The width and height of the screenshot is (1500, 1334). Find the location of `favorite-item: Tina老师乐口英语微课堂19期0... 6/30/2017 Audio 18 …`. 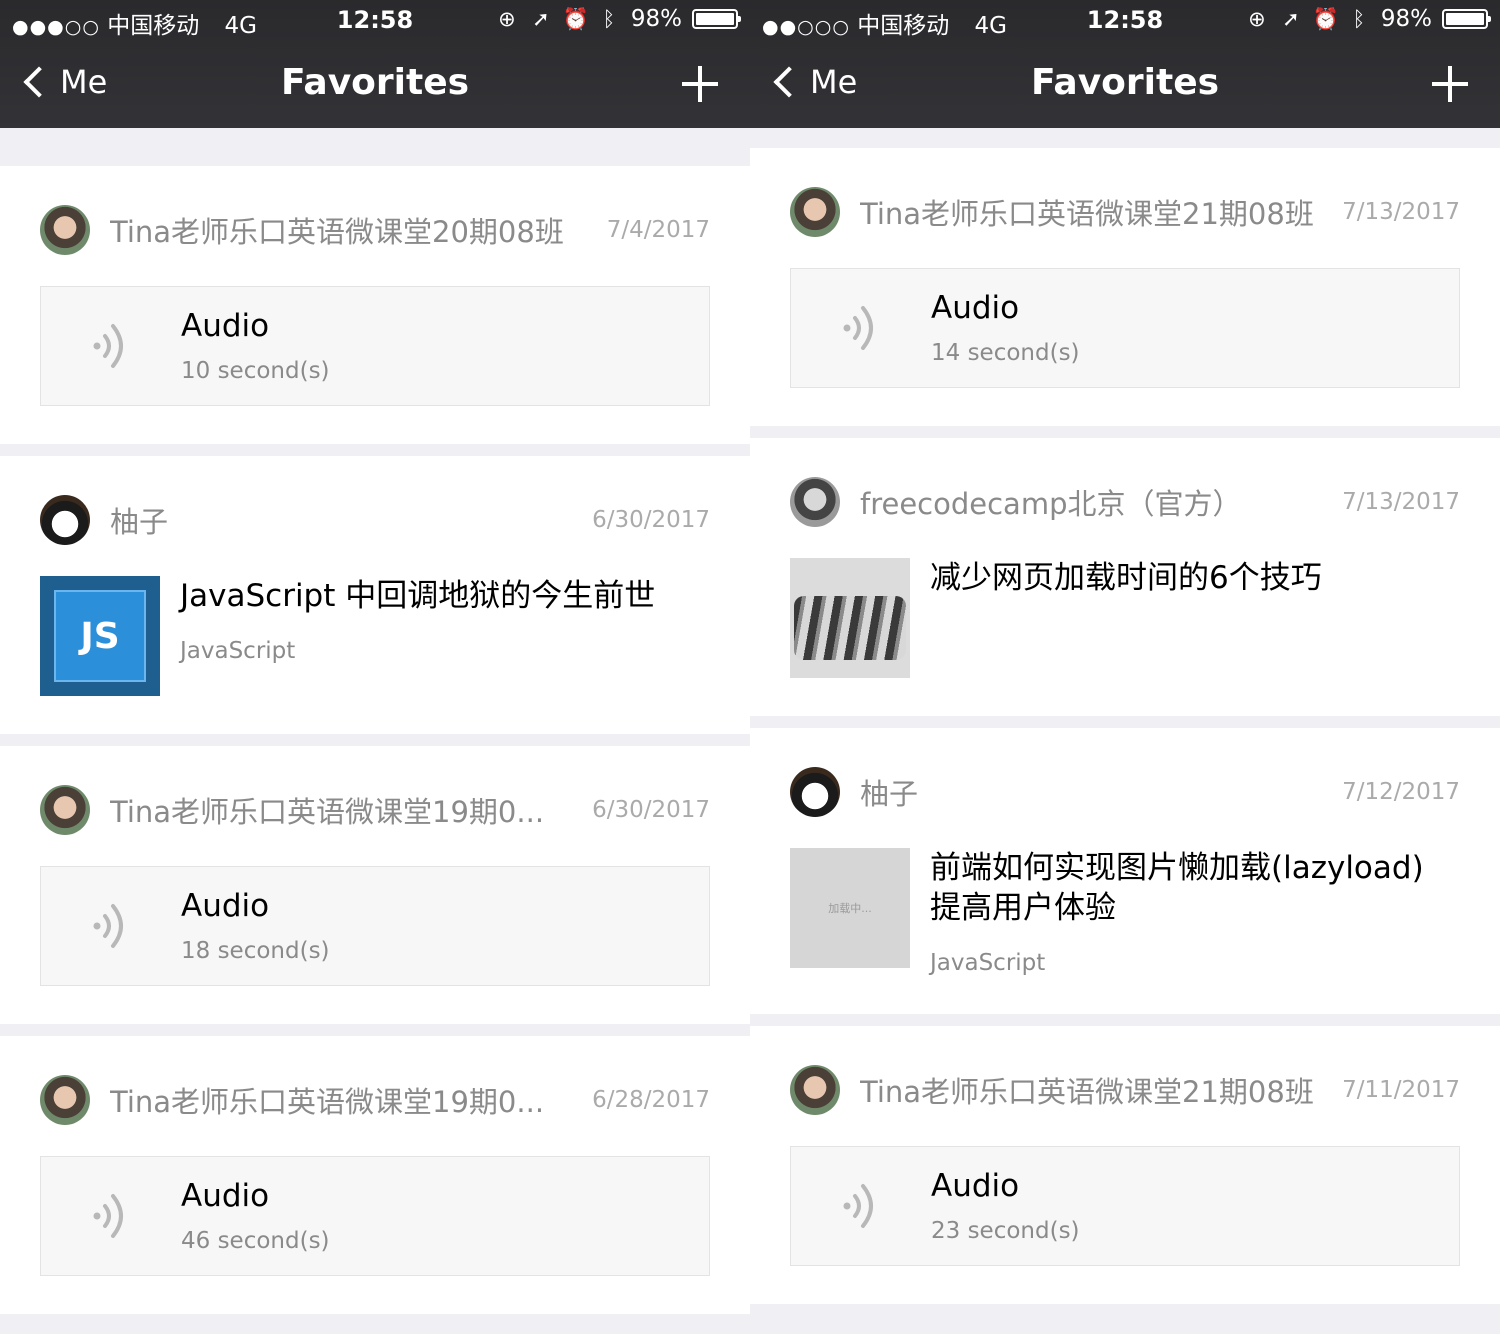

favorite-item: Tina老师乐口英语微课堂19期0... 6/30/2017 Audio 18 … is located at coordinates (375, 885).